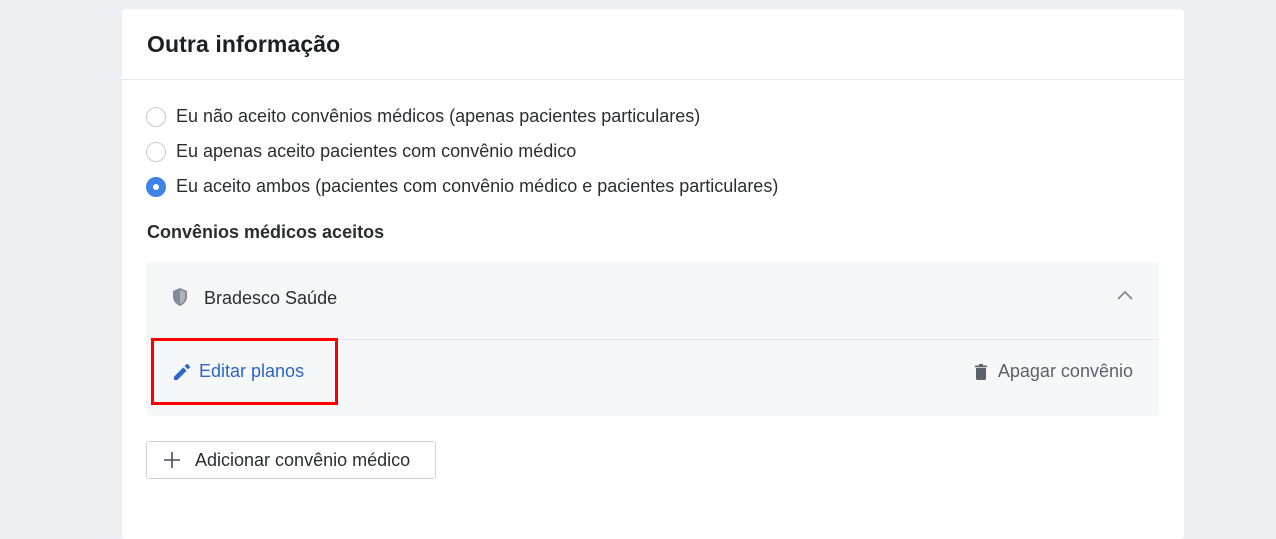 This screenshot has width=1276, height=539. What do you see at coordinates (271, 298) in the screenshot?
I see `insurance-name: Bradesco Saúde` at bounding box center [271, 298].